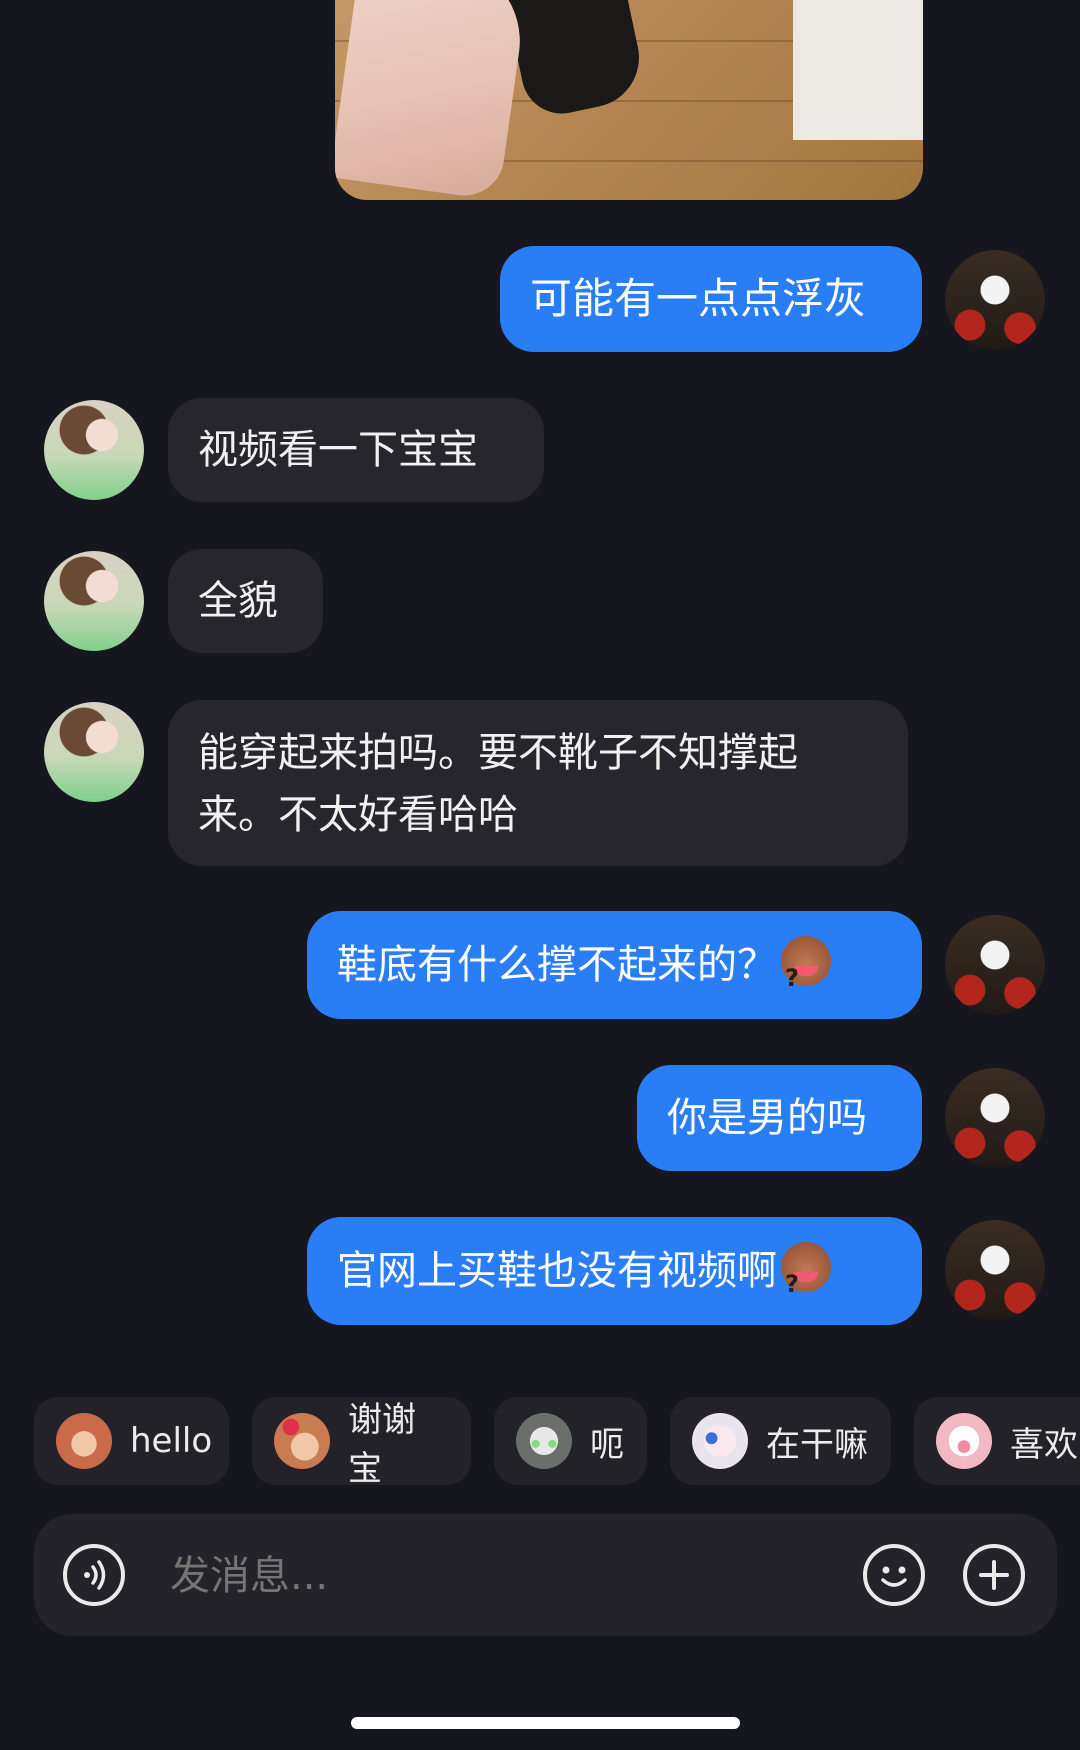 This screenshot has height=1750, width=1080. Describe the element at coordinates (720, 1441) in the screenshot. I see `peeking-character-icon` at that location.